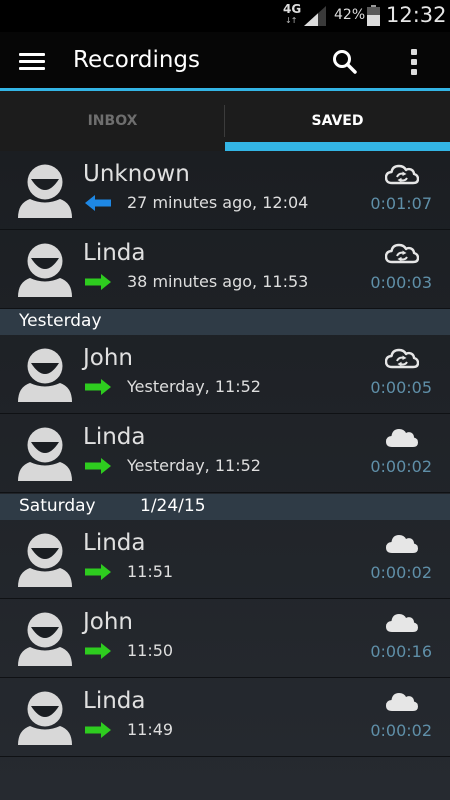 The width and height of the screenshot is (450, 800). Describe the element at coordinates (291, 20) in the screenshot. I see `data-activity-icon: ↓↑` at that location.